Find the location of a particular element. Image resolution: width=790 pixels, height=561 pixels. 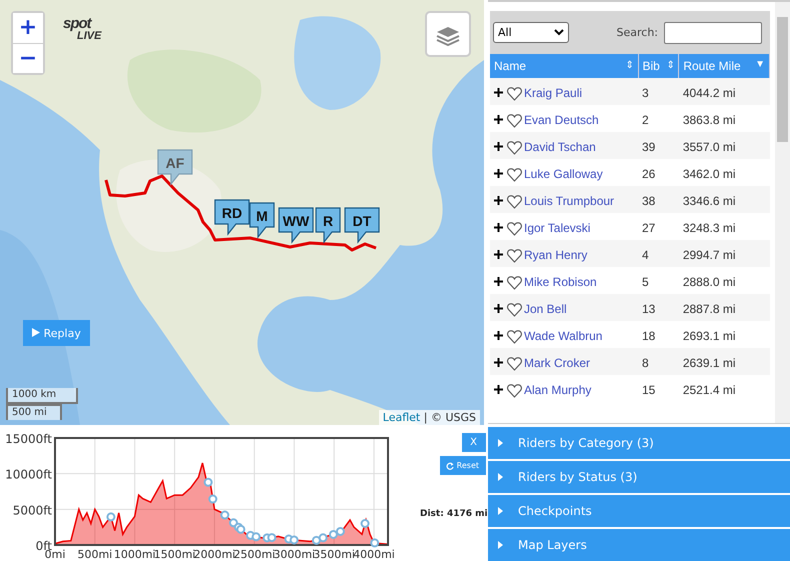

logo-text: spot is located at coordinates (77, 23).